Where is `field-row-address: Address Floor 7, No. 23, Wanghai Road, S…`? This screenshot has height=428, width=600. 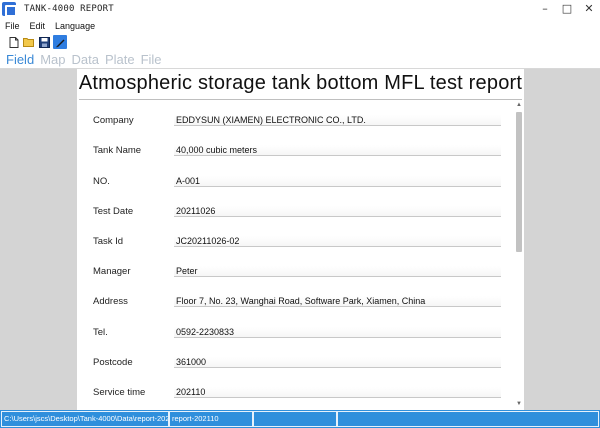
field-row-address: Address Floor 7, No. 23, Wanghai Road, S… is located at coordinates (298, 303).